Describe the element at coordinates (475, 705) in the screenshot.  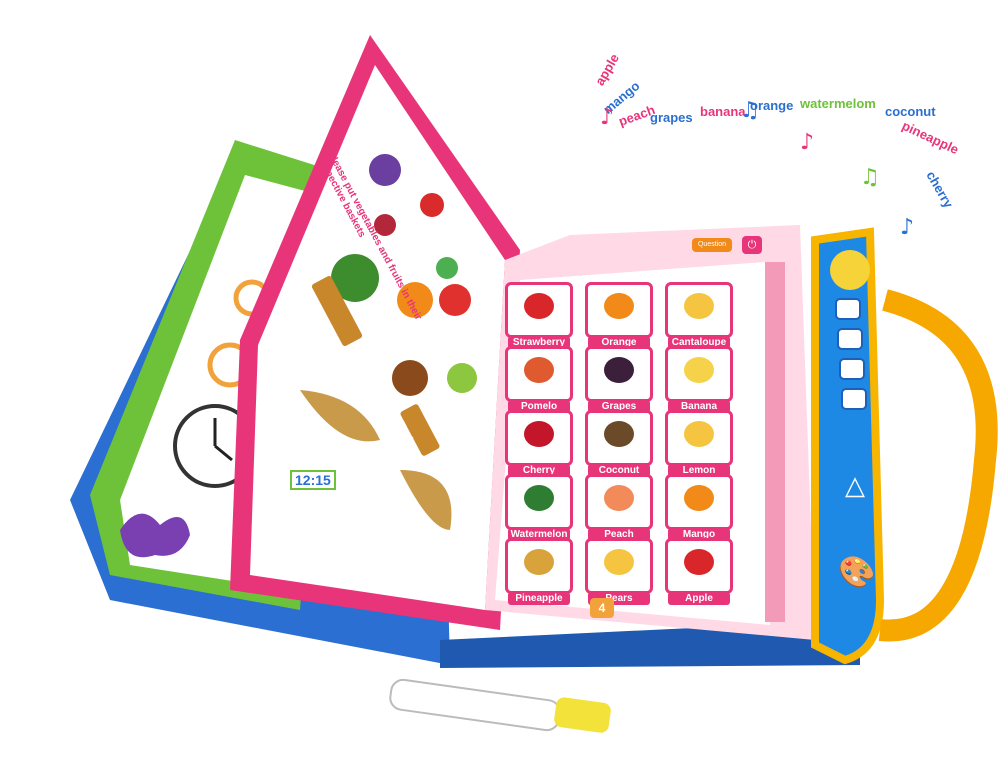
I see `marker-pen` at that location.